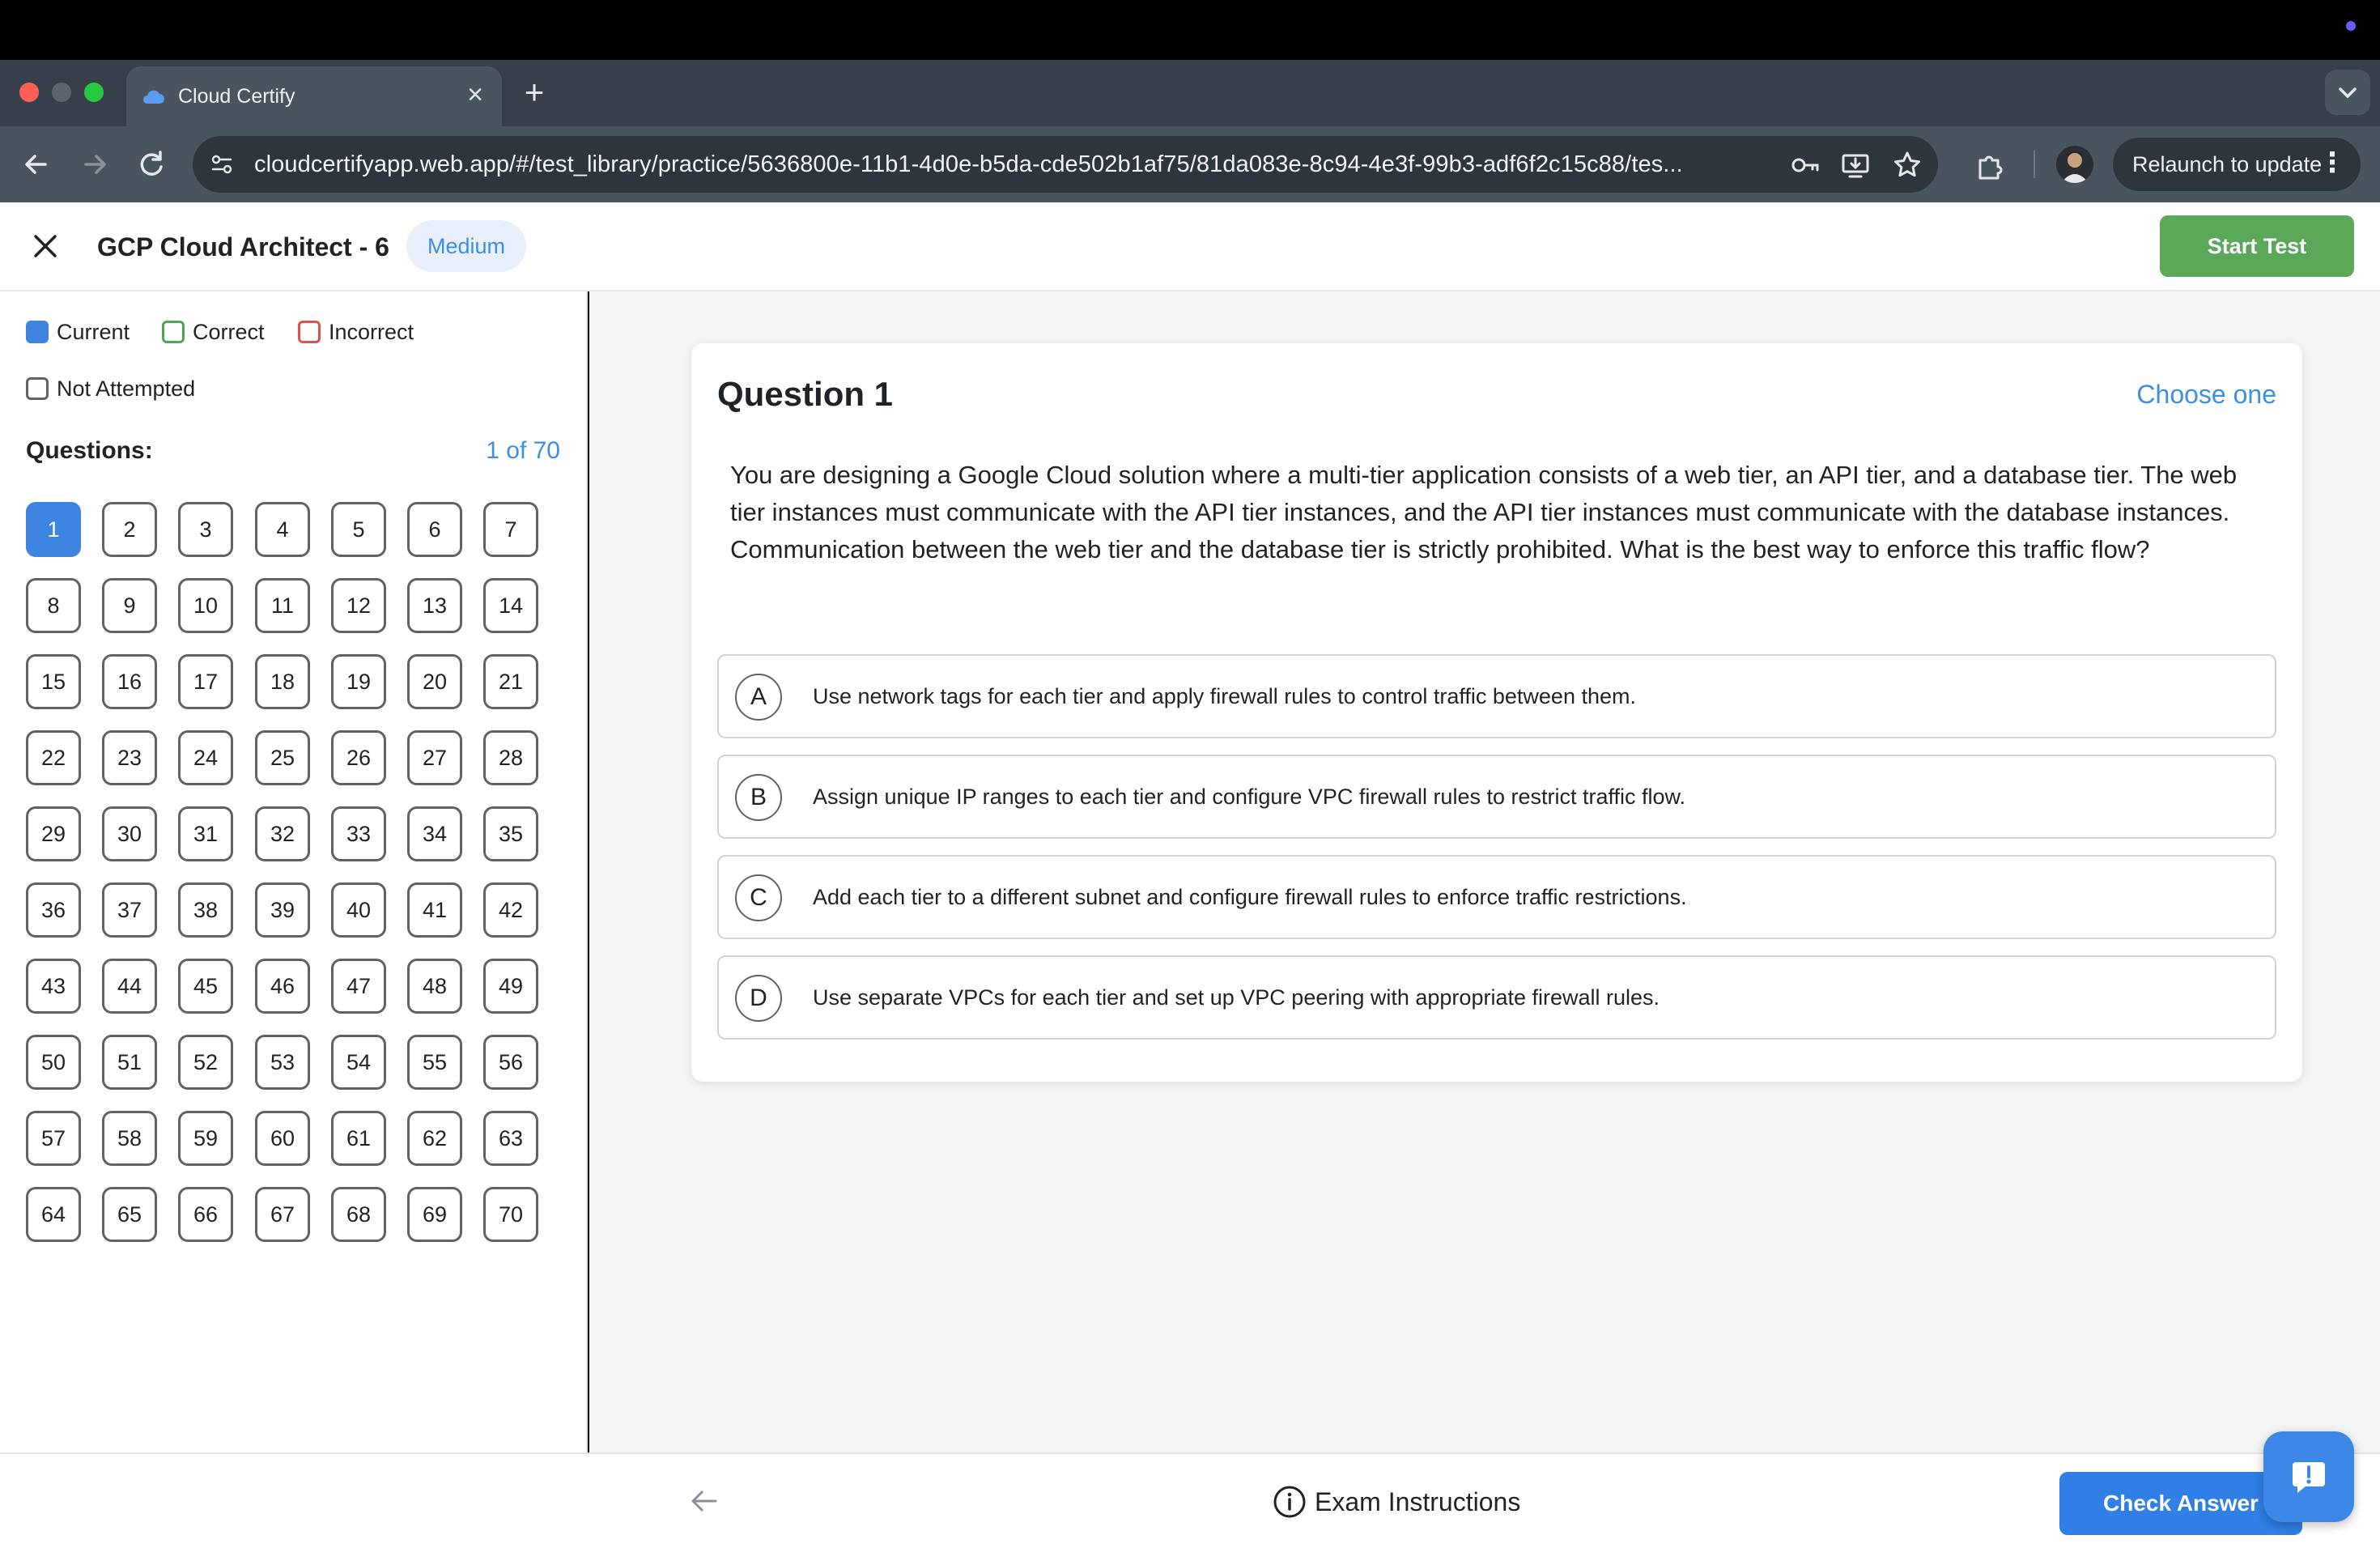 The image size is (2380, 1548). I want to click on question-nav-button: 23, so click(129, 758).